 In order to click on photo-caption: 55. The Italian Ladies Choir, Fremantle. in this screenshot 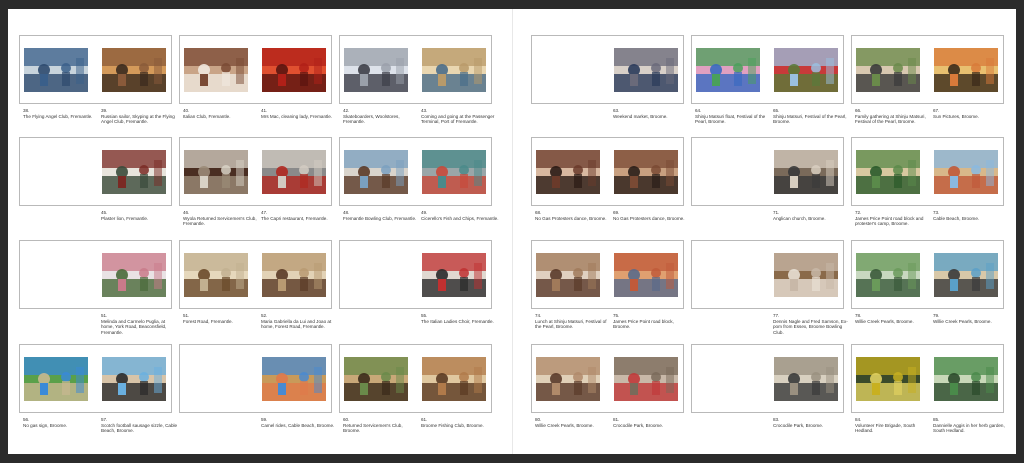, I will do `click(460, 318)`.